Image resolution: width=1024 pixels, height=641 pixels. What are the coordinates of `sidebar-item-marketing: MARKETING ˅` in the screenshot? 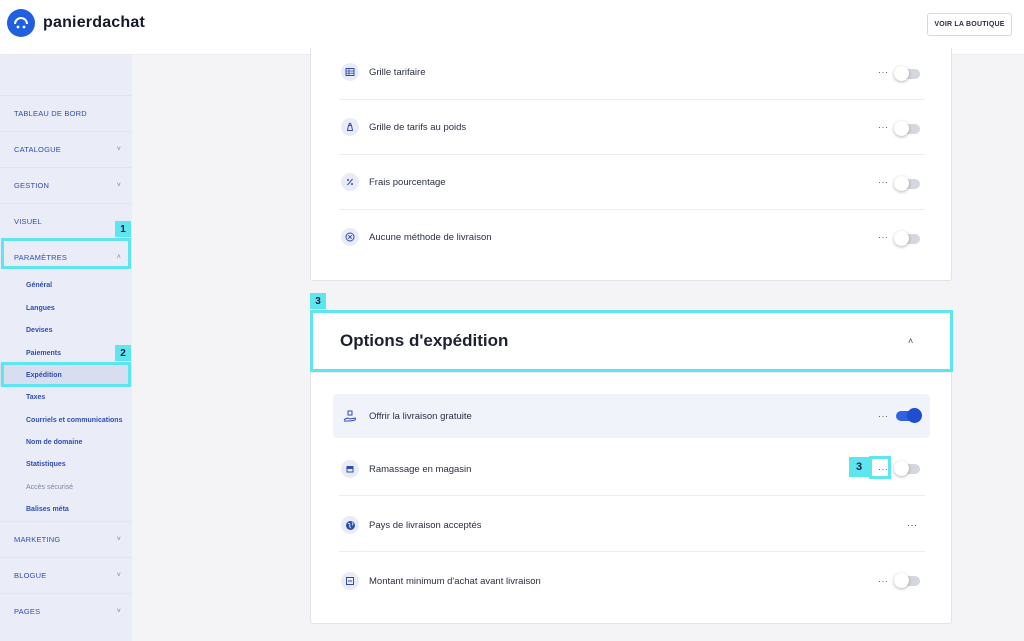 It's located at (66, 539).